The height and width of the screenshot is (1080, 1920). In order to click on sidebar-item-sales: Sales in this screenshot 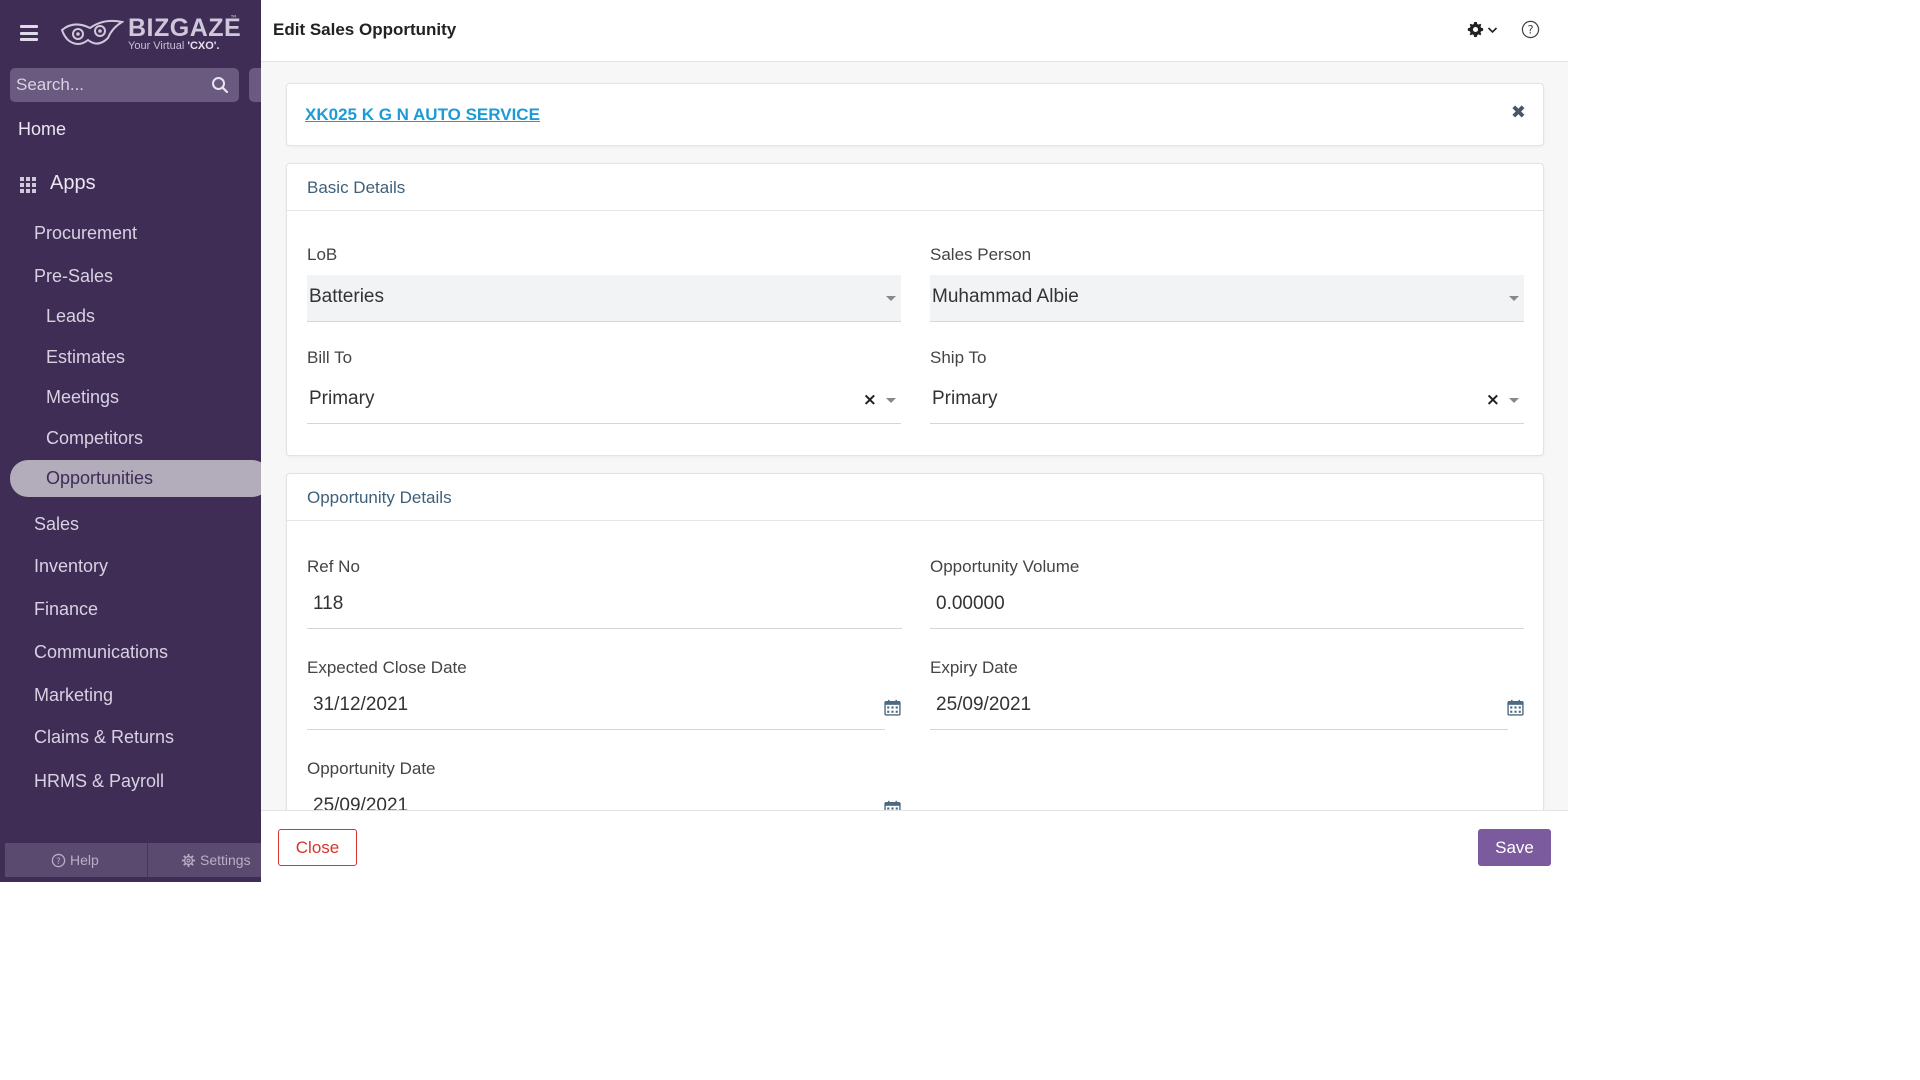, I will do `click(56, 524)`.